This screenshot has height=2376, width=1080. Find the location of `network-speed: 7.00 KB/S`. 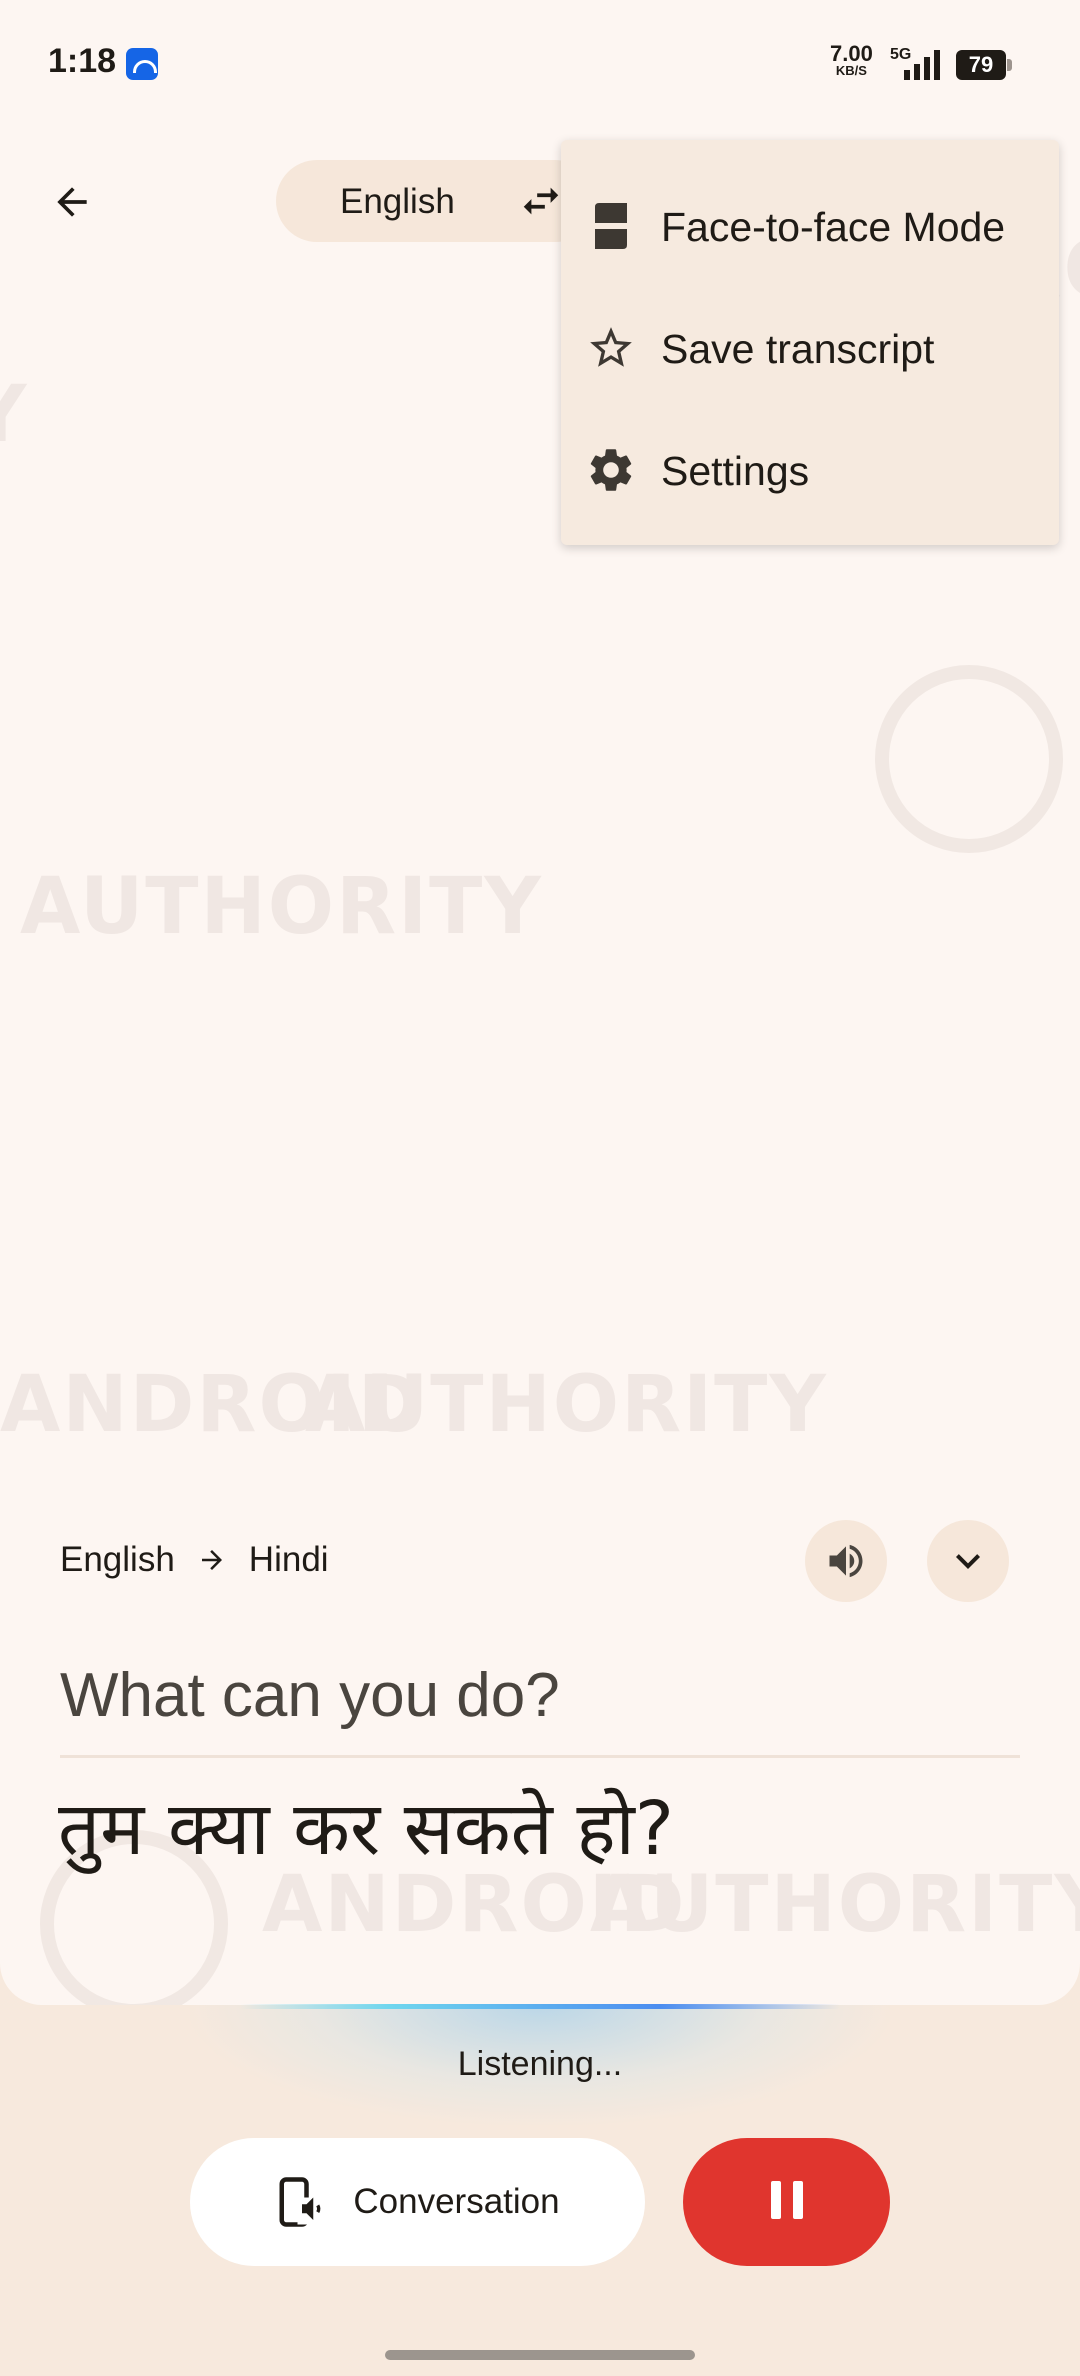

network-speed: 7.00 KB/S is located at coordinates (851, 59).